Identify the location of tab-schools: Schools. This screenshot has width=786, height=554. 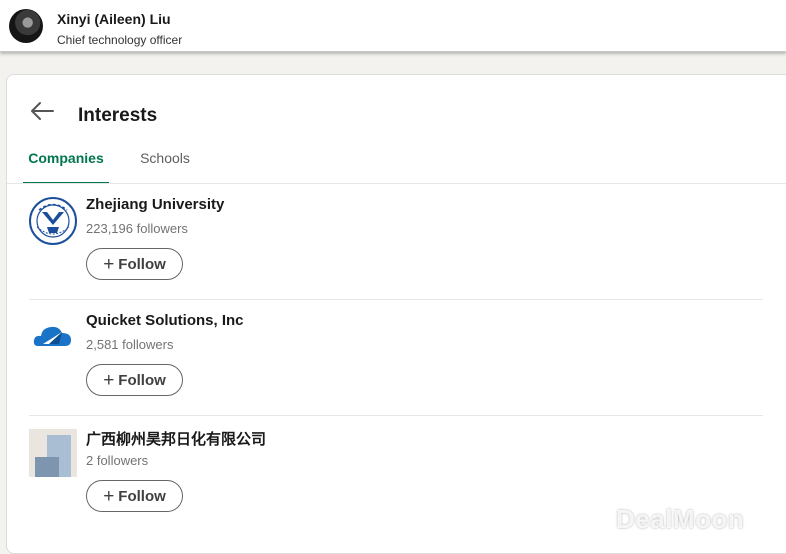
(165, 163).